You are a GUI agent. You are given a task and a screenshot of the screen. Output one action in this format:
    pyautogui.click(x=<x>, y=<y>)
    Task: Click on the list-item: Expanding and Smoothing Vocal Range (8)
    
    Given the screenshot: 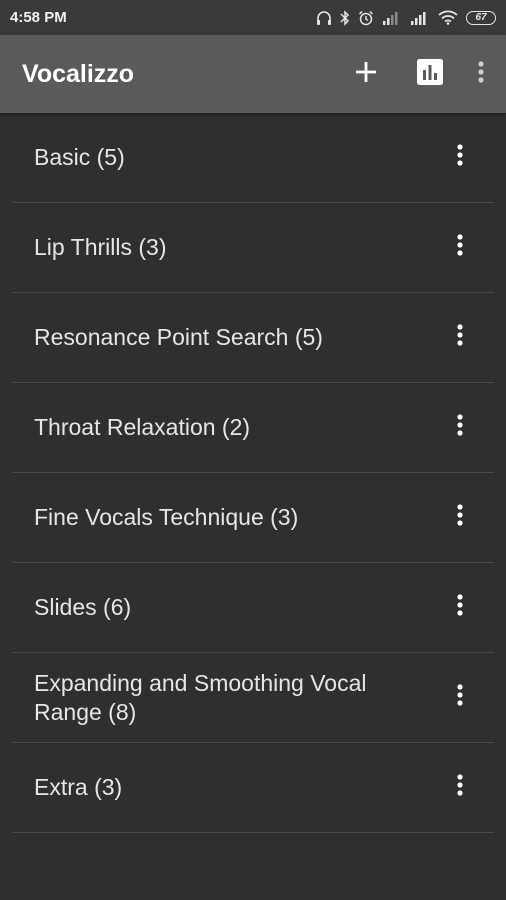 What is the action you would take?
    pyautogui.click(x=253, y=698)
    